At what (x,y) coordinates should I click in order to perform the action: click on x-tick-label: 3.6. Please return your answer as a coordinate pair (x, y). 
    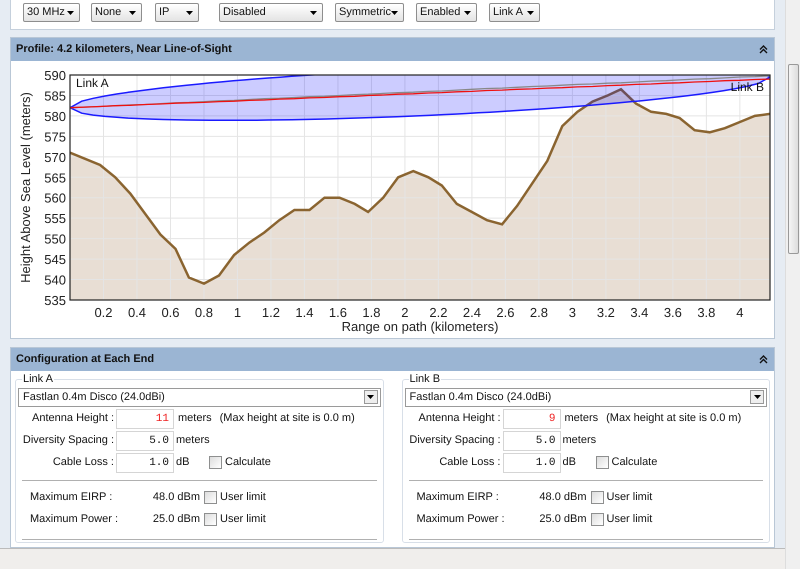
    Looking at the image, I should click on (673, 312).